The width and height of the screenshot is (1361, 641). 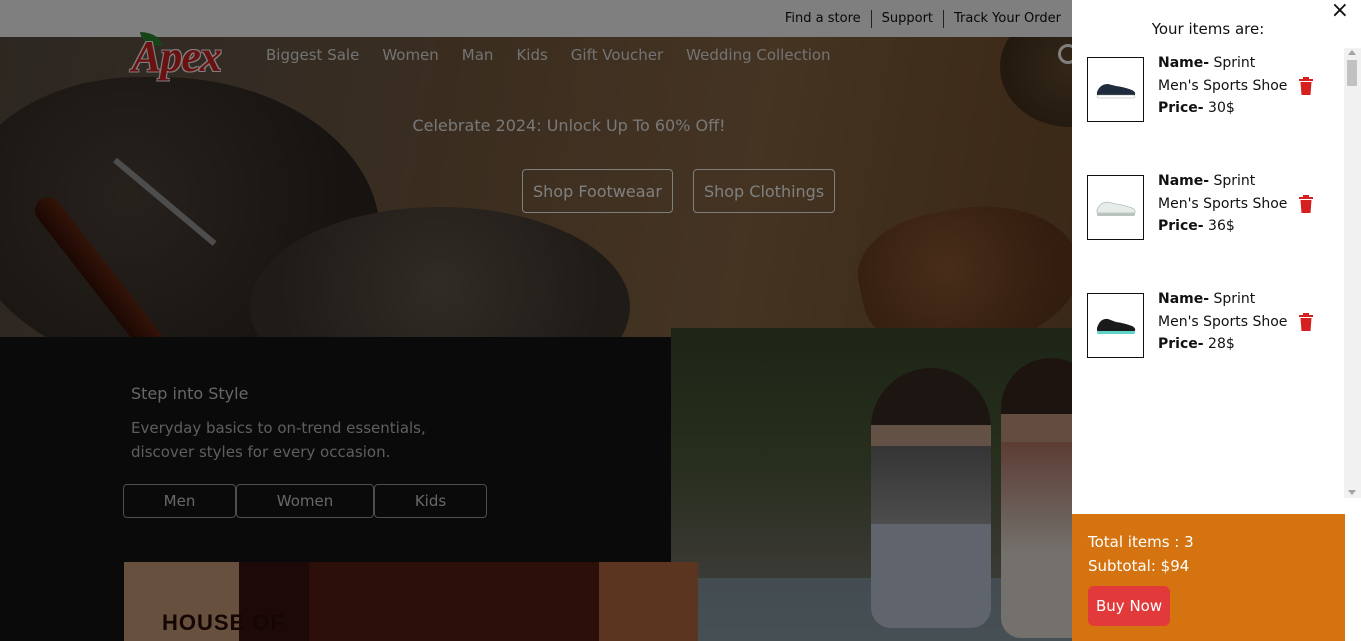 What do you see at coordinates (1353, 577) in the screenshot?
I see `drawer-edge` at bounding box center [1353, 577].